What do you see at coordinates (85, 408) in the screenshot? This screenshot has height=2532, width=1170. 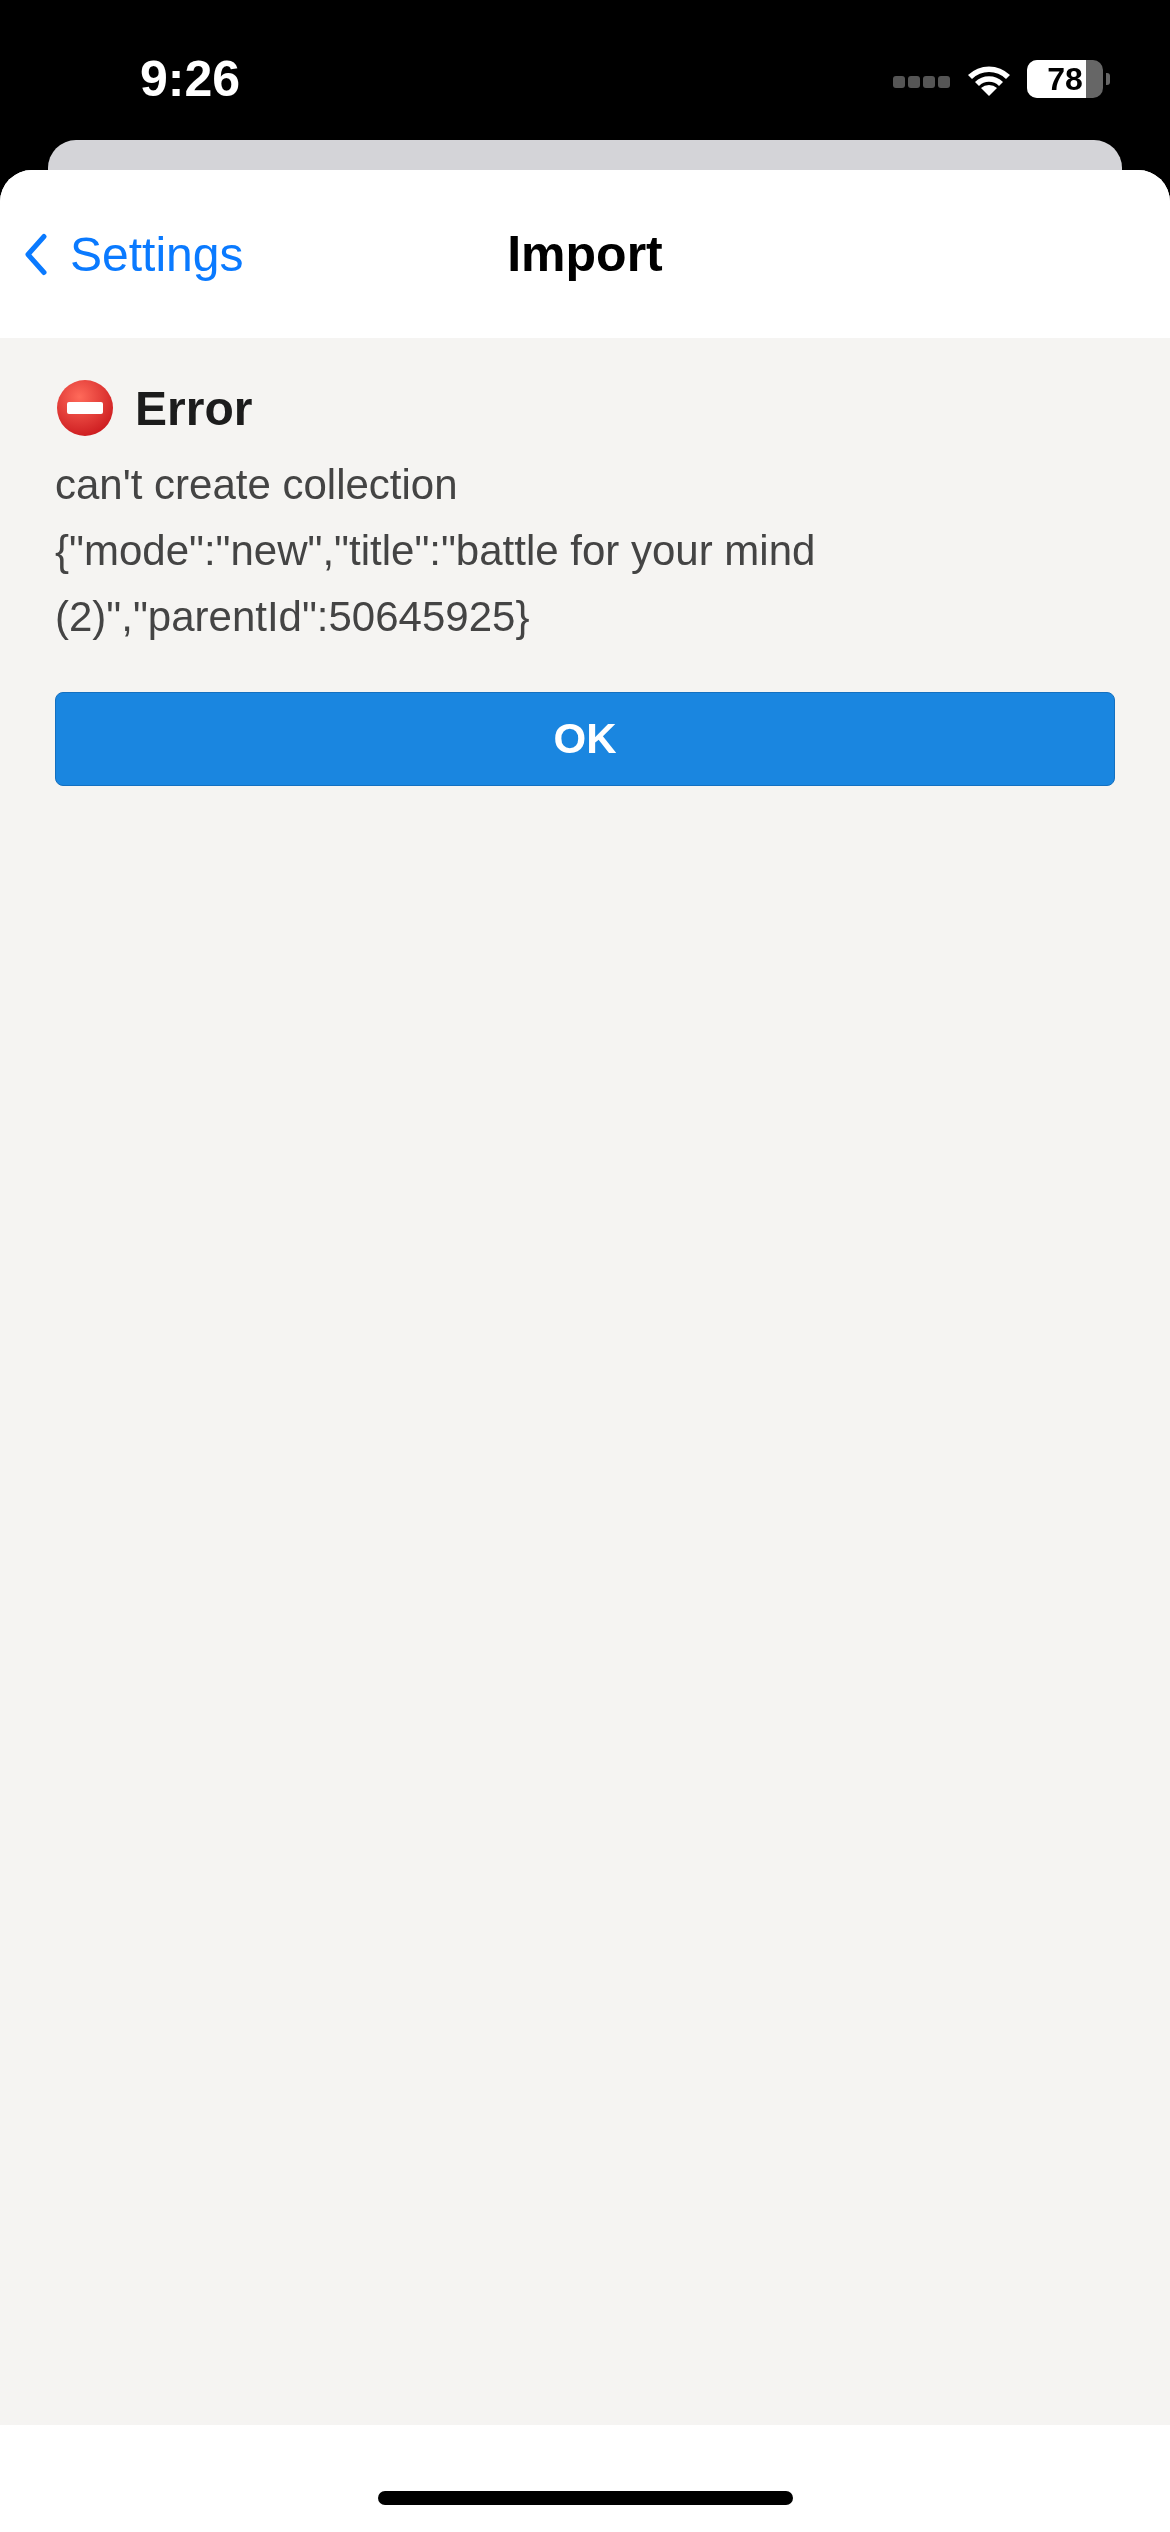 I see `no-entry-icon` at bounding box center [85, 408].